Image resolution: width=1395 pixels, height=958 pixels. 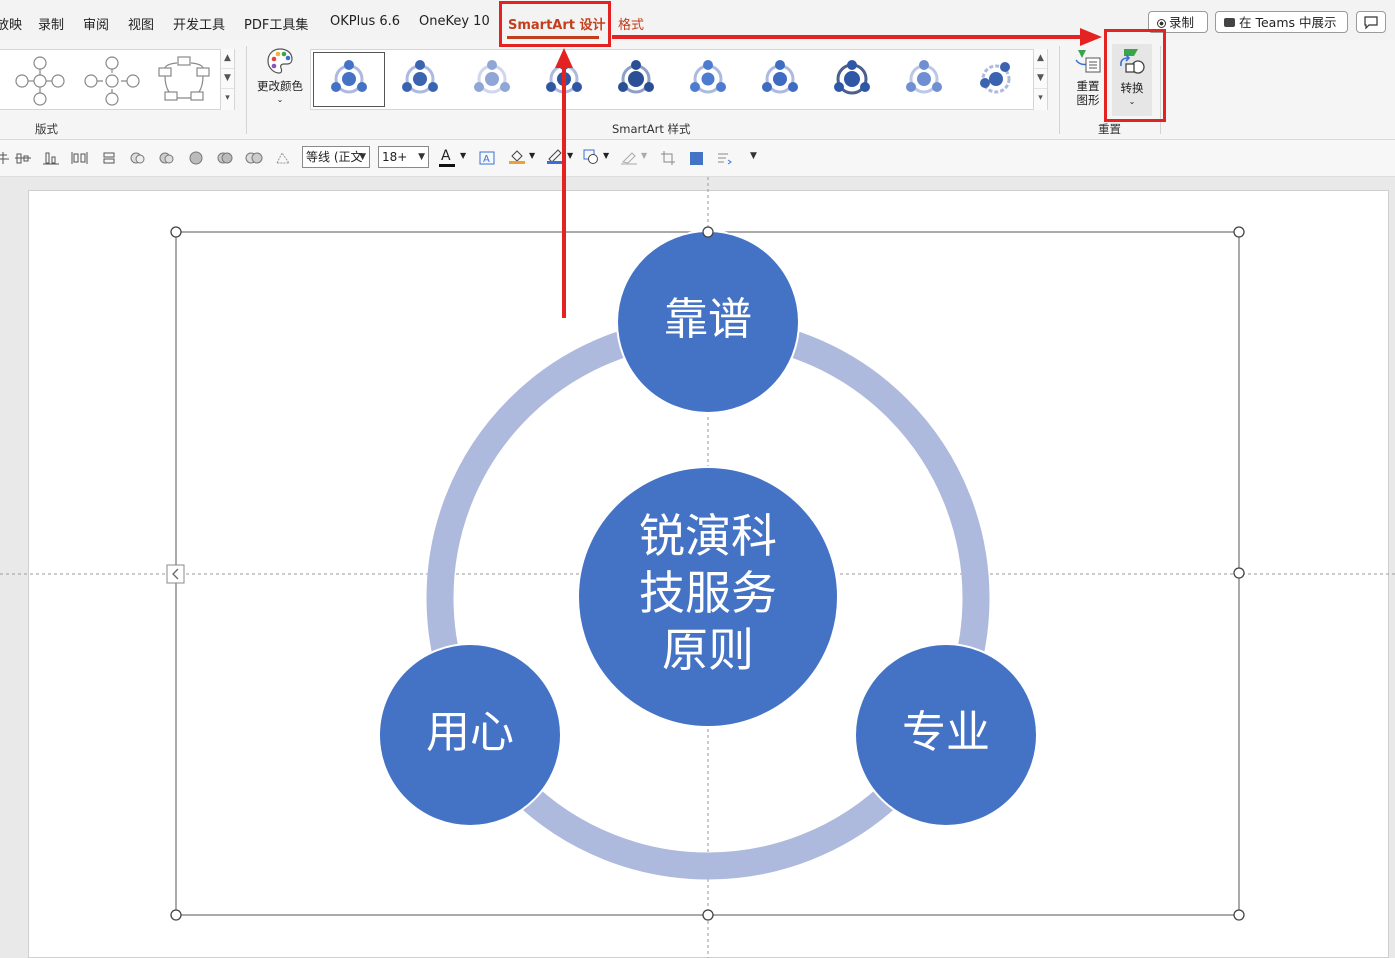 What do you see at coordinates (1239, 232) in the screenshot?
I see `resize-handle-top-right` at bounding box center [1239, 232].